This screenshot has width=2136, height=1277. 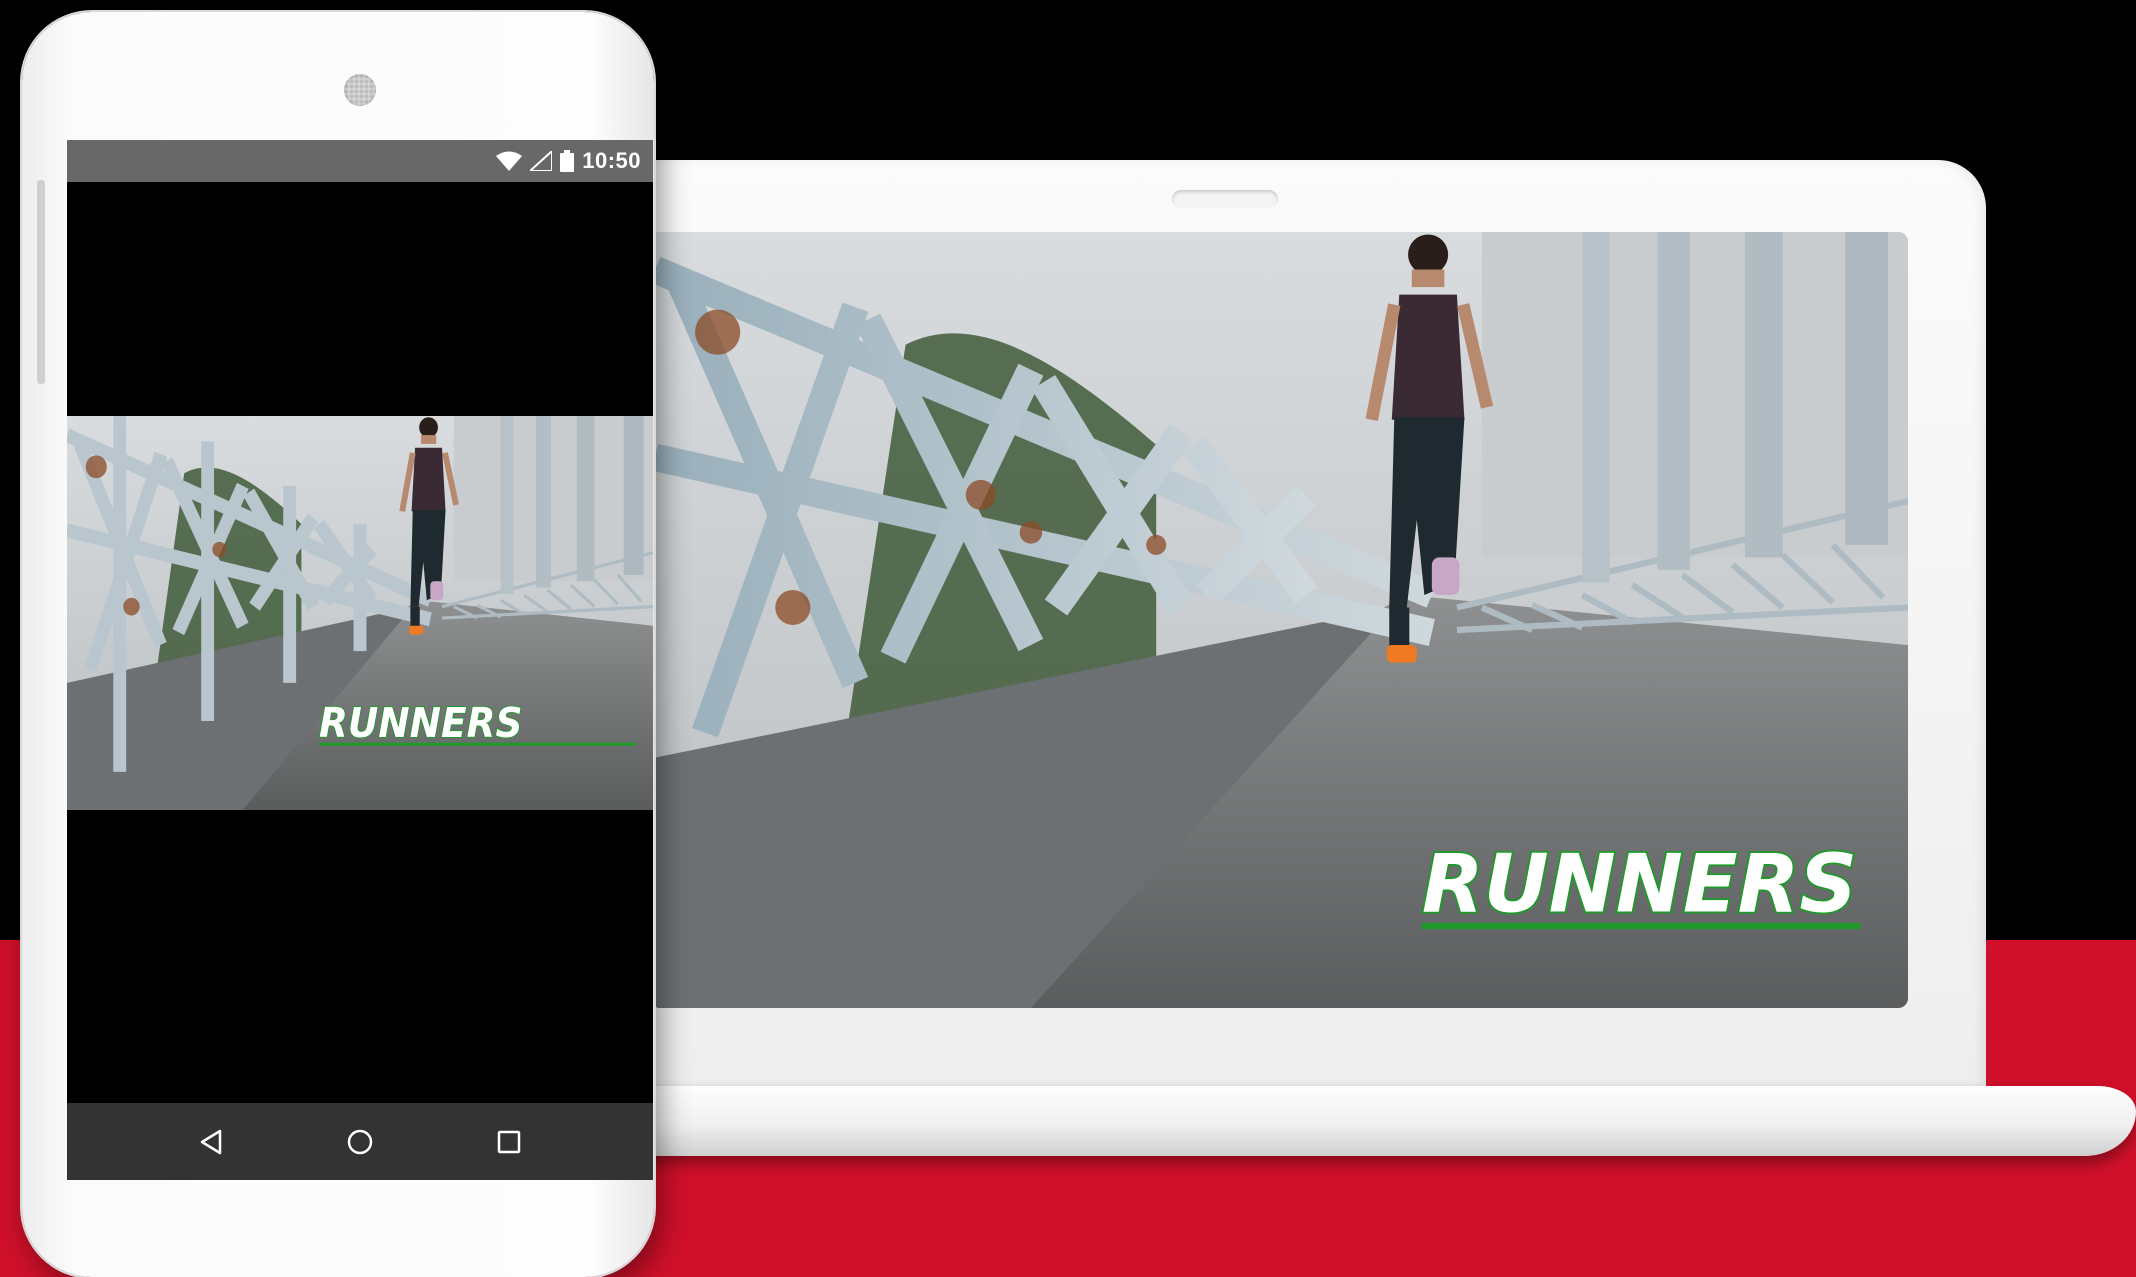 What do you see at coordinates (567, 161) in the screenshot?
I see `battery-icon` at bounding box center [567, 161].